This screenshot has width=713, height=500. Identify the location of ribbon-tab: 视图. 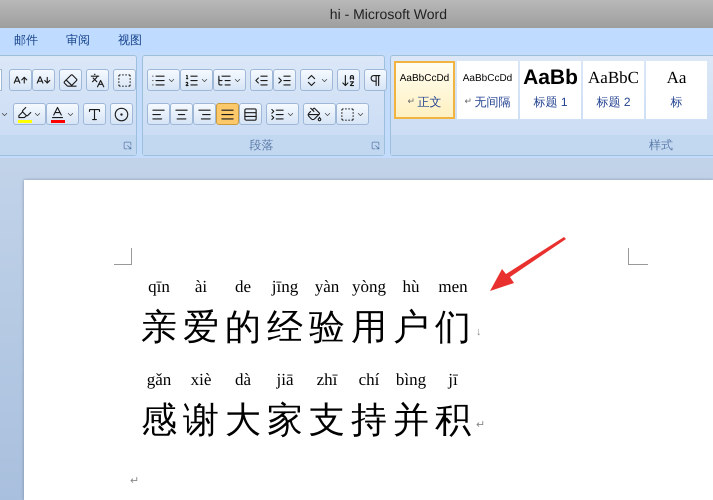
(130, 40).